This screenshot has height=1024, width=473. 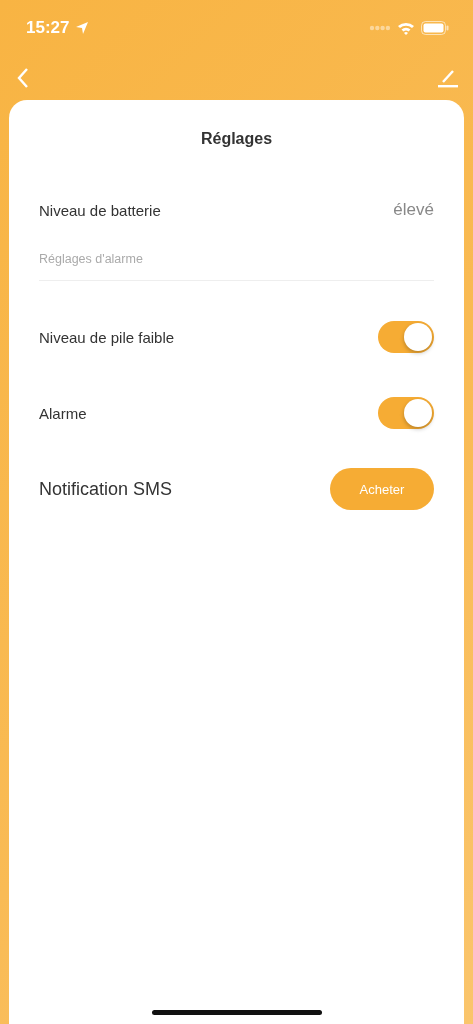 I want to click on edit-icon, so click(x=448, y=78).